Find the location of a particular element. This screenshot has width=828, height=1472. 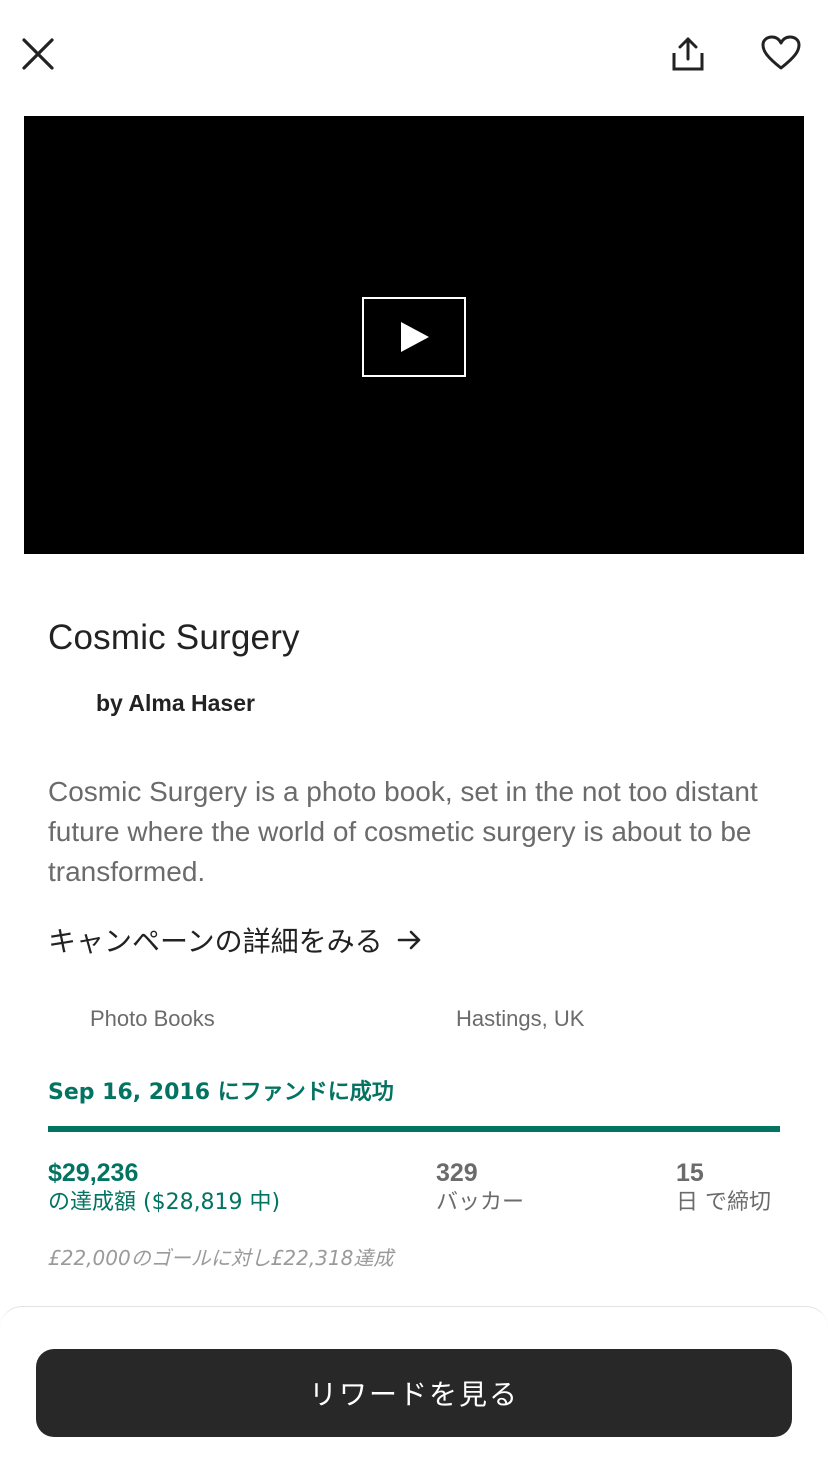

stat-pledged: $29,236 の達成額 ($28,819 中) is located at coordinates (164, 1188).